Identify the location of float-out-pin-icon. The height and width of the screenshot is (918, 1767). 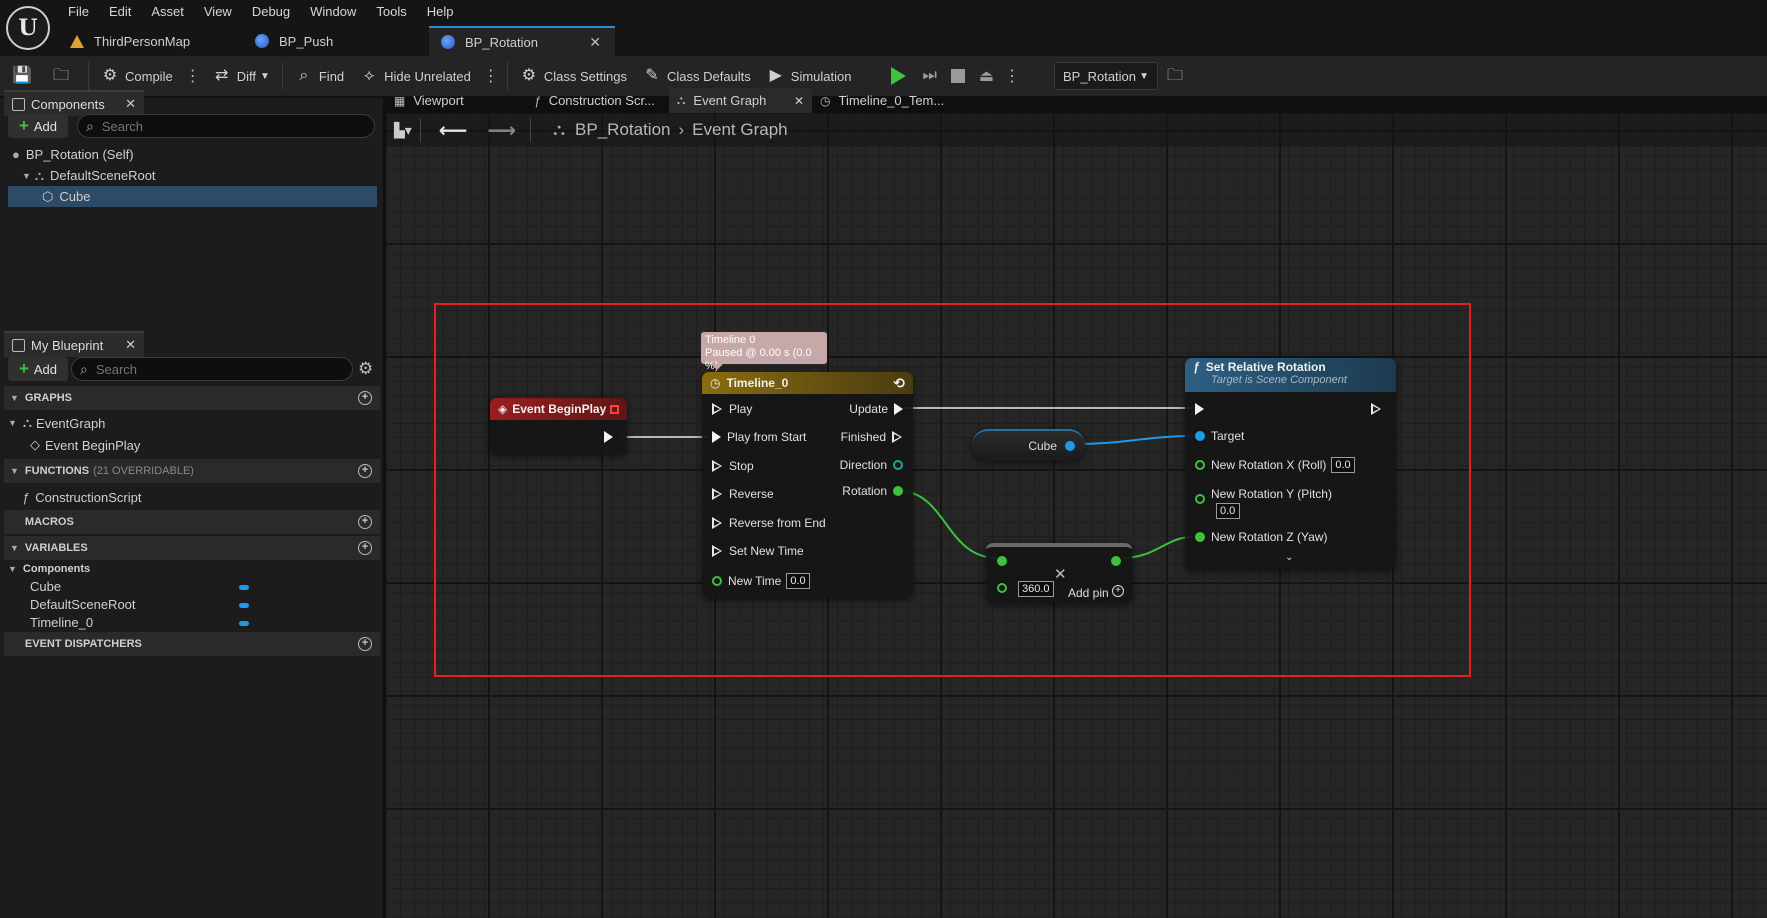
(1116, 561).